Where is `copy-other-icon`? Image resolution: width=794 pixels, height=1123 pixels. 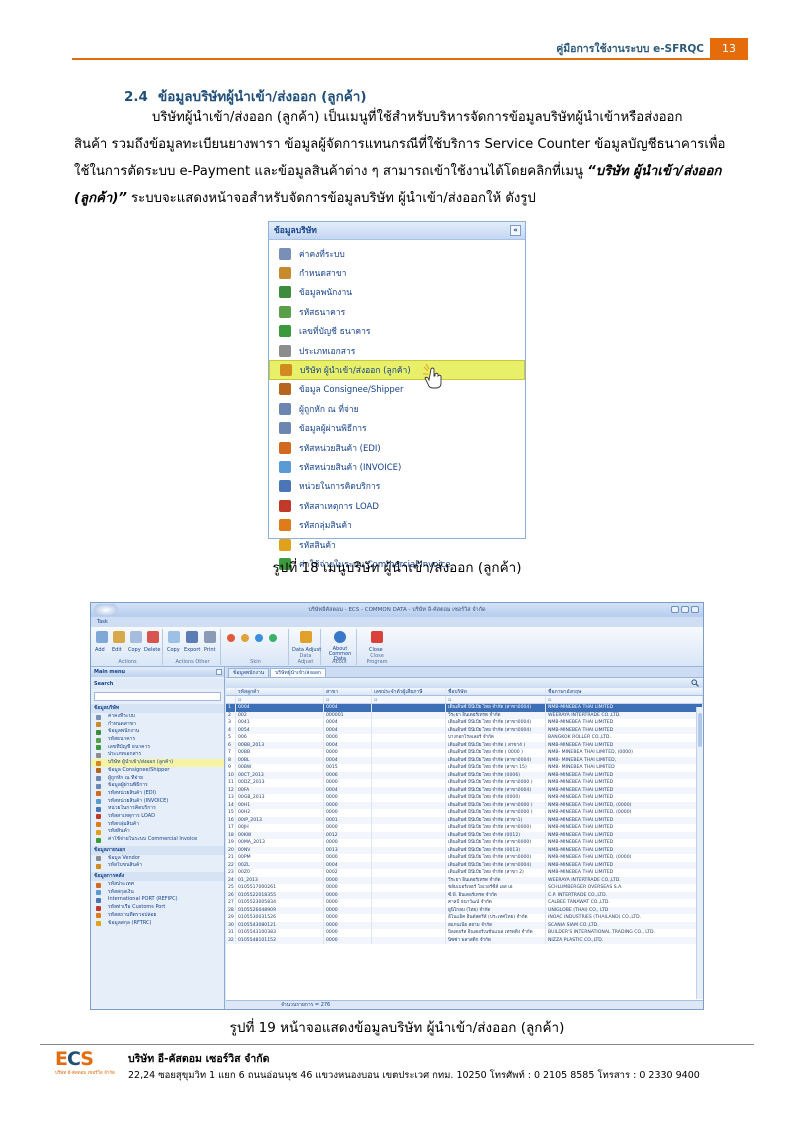 copy-other-icon is located at coordinates (174, 637).